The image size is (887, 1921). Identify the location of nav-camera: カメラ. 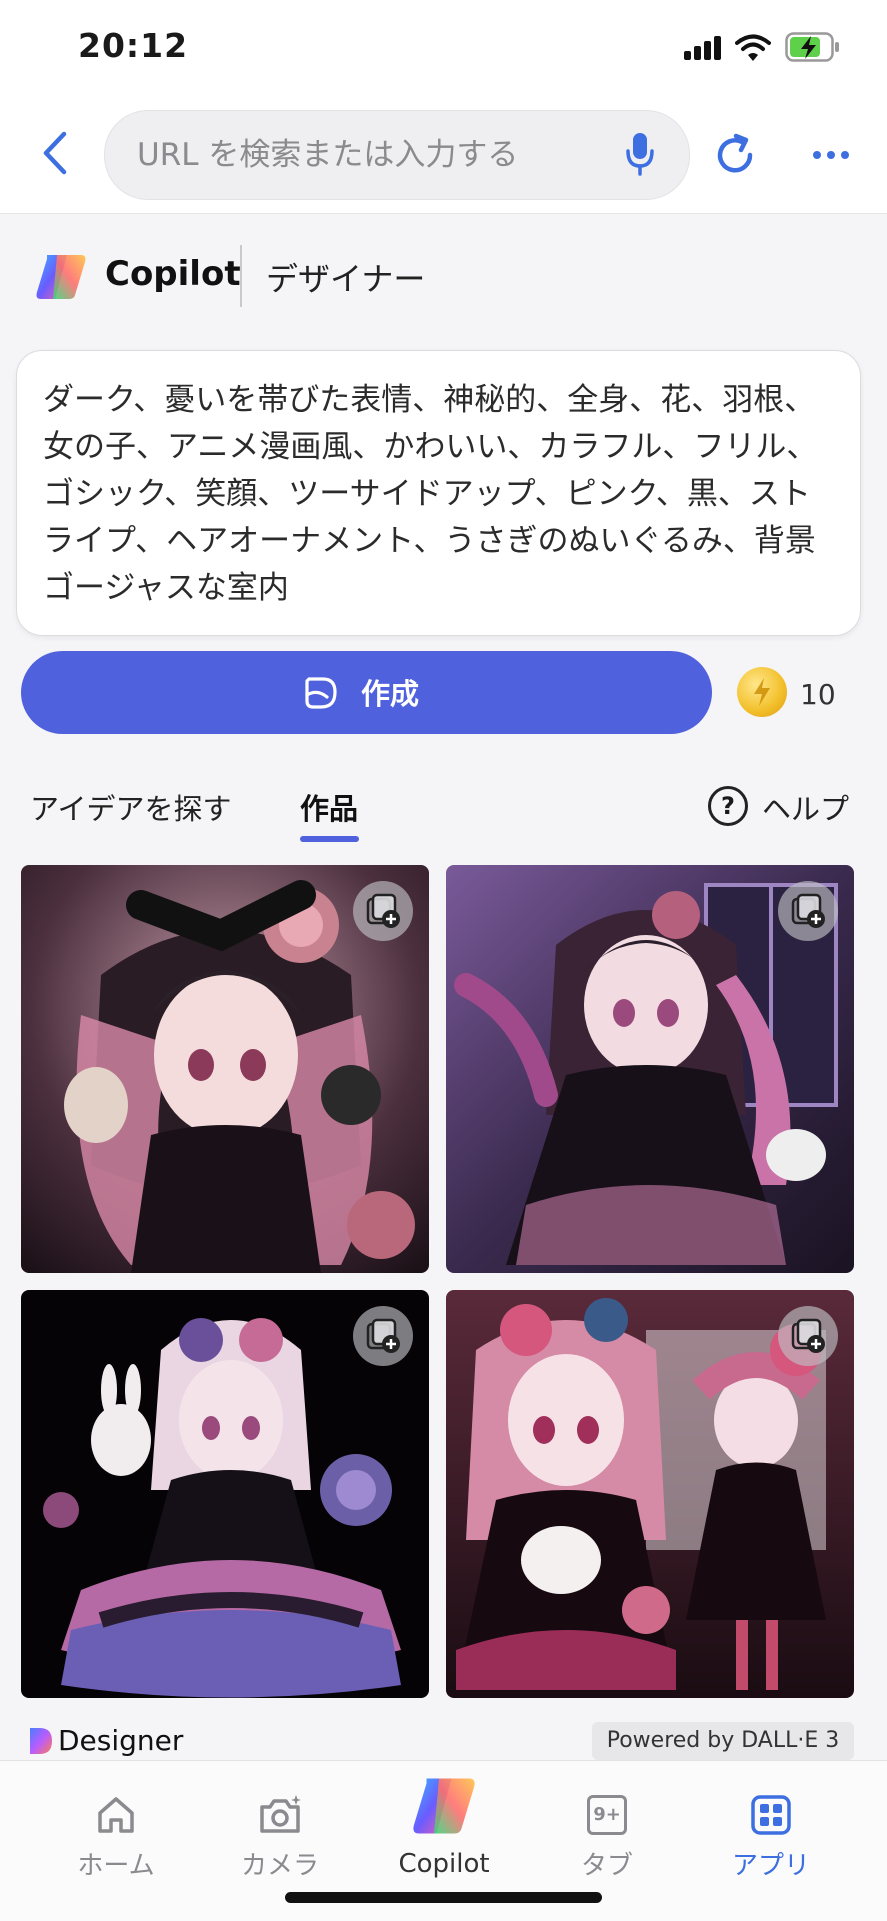
(280, 1830).